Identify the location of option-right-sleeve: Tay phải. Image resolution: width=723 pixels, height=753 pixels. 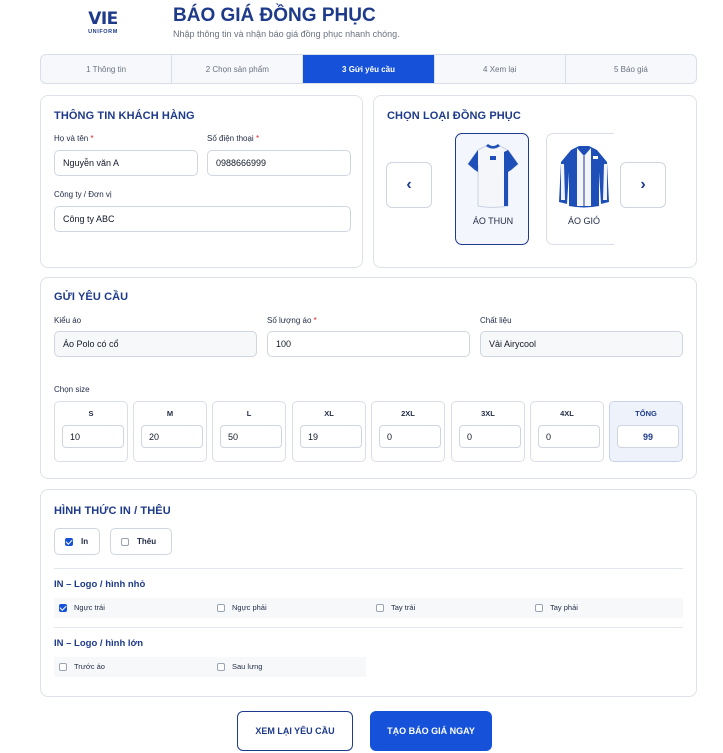
(556, 607).